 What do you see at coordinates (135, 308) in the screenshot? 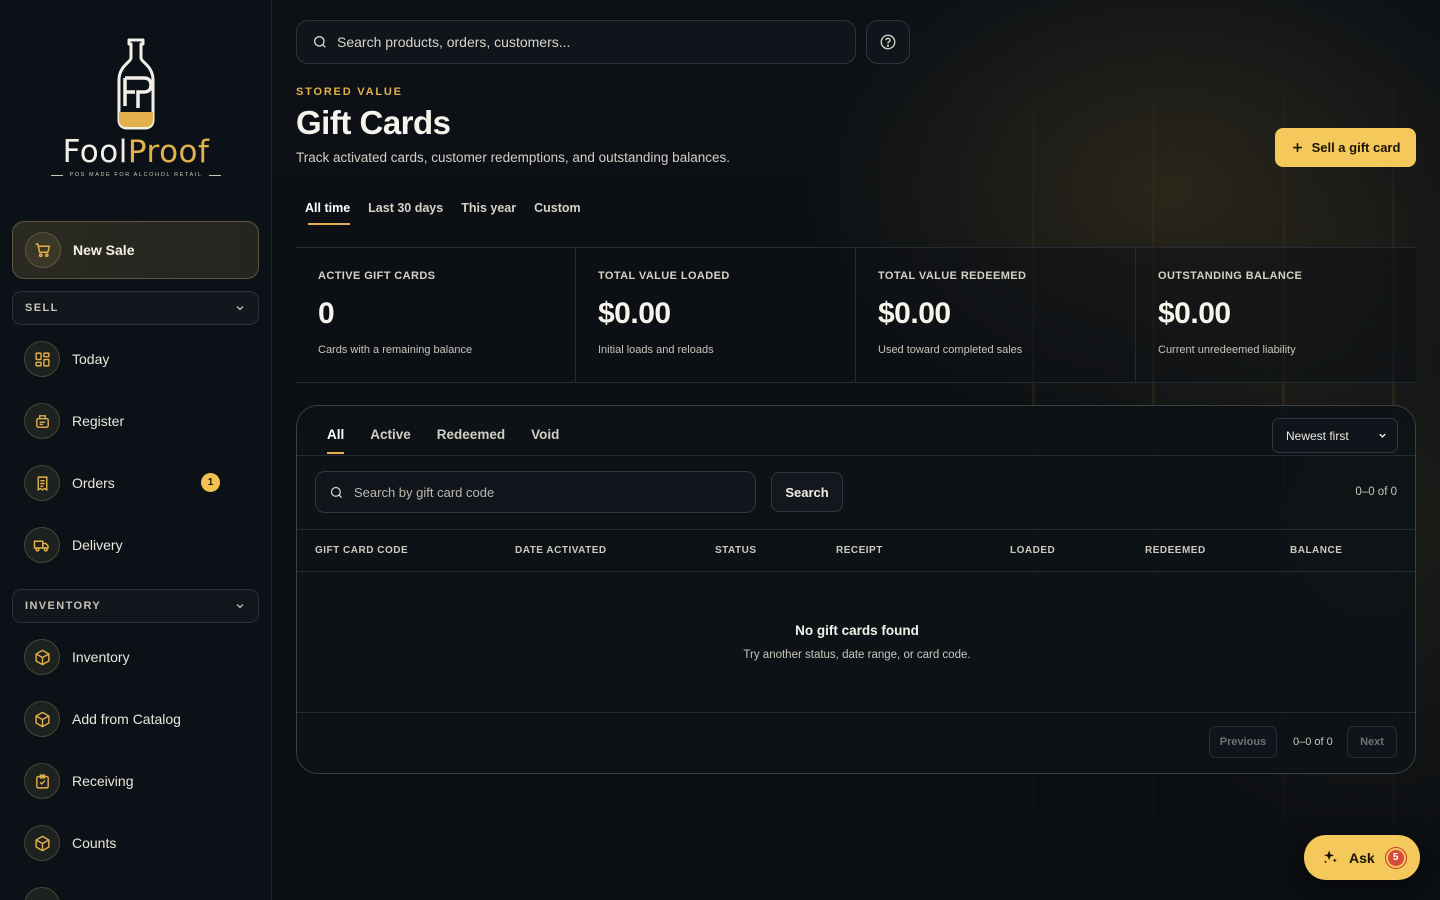
I see `sidebar-section-sell: SELL` at bounding box center [135, 308].